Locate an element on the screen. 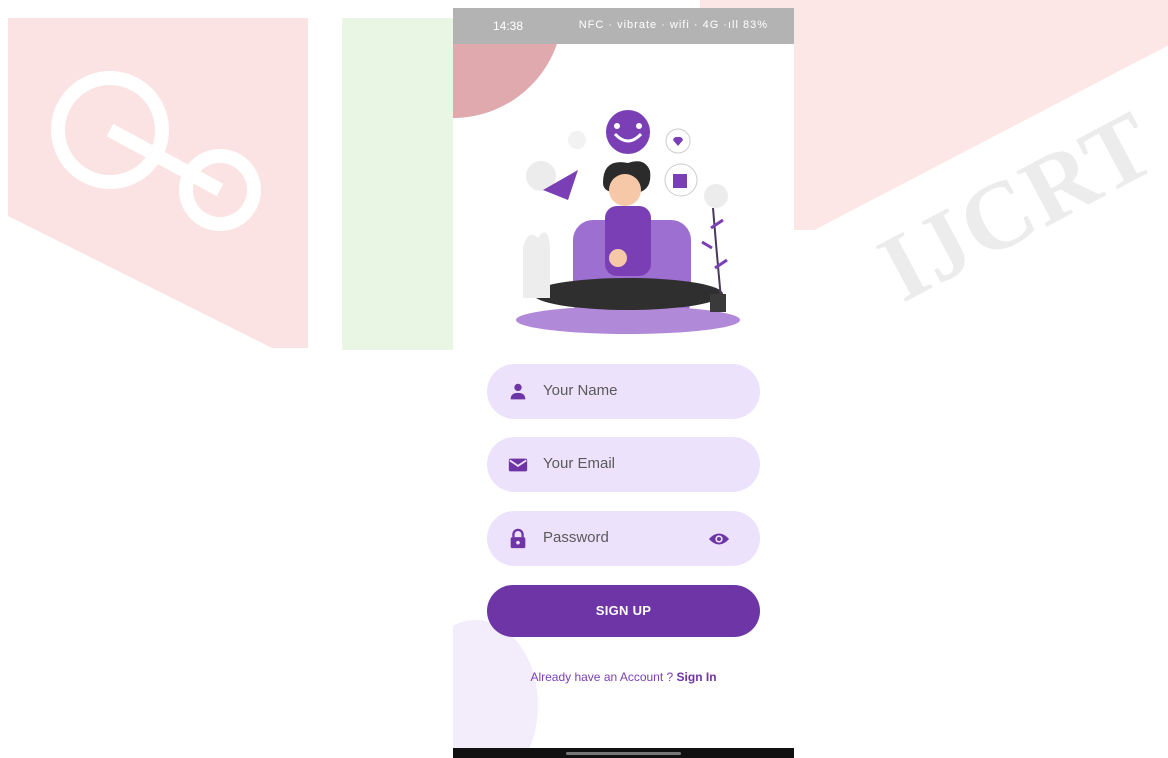 The height and width of the screenshot is (758, 1168). eye-icon is located at coordinates (719, 539).